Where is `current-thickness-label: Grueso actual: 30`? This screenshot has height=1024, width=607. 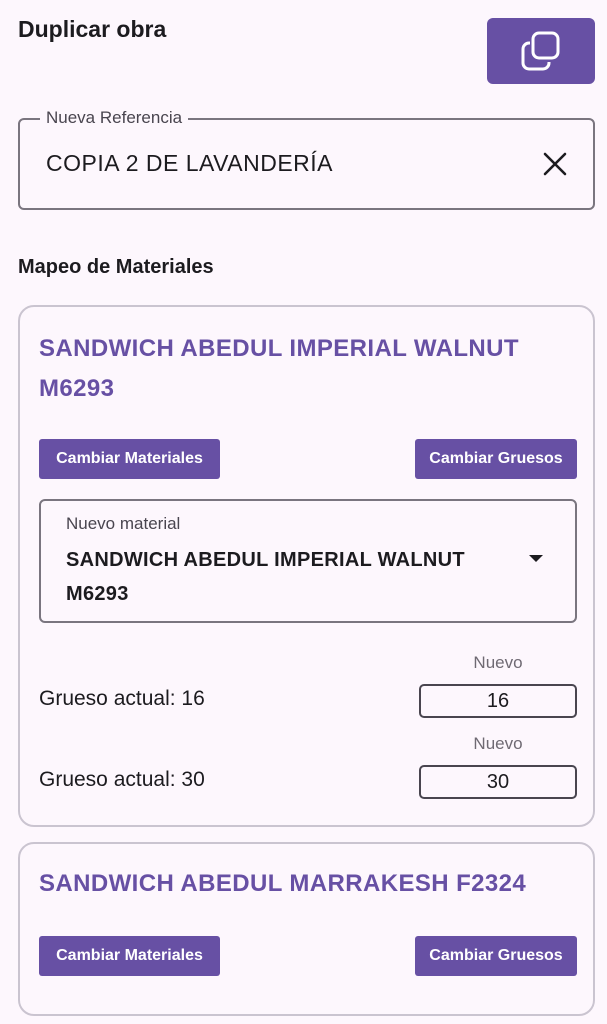
current-thickness-label: Grueso actual: 30 is located at coordinates (122, 779).